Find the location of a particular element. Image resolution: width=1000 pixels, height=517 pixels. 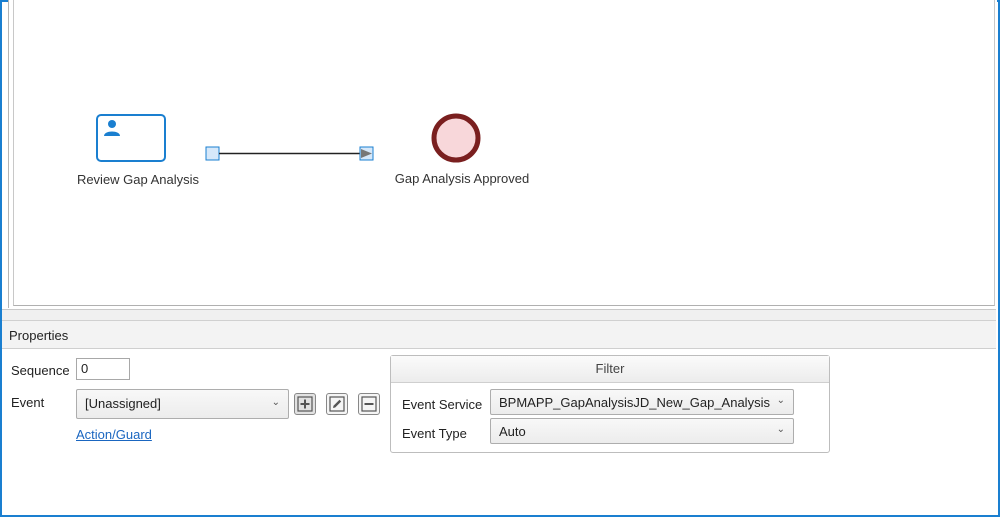

remove-event-button is located at coordinates (369, 404).